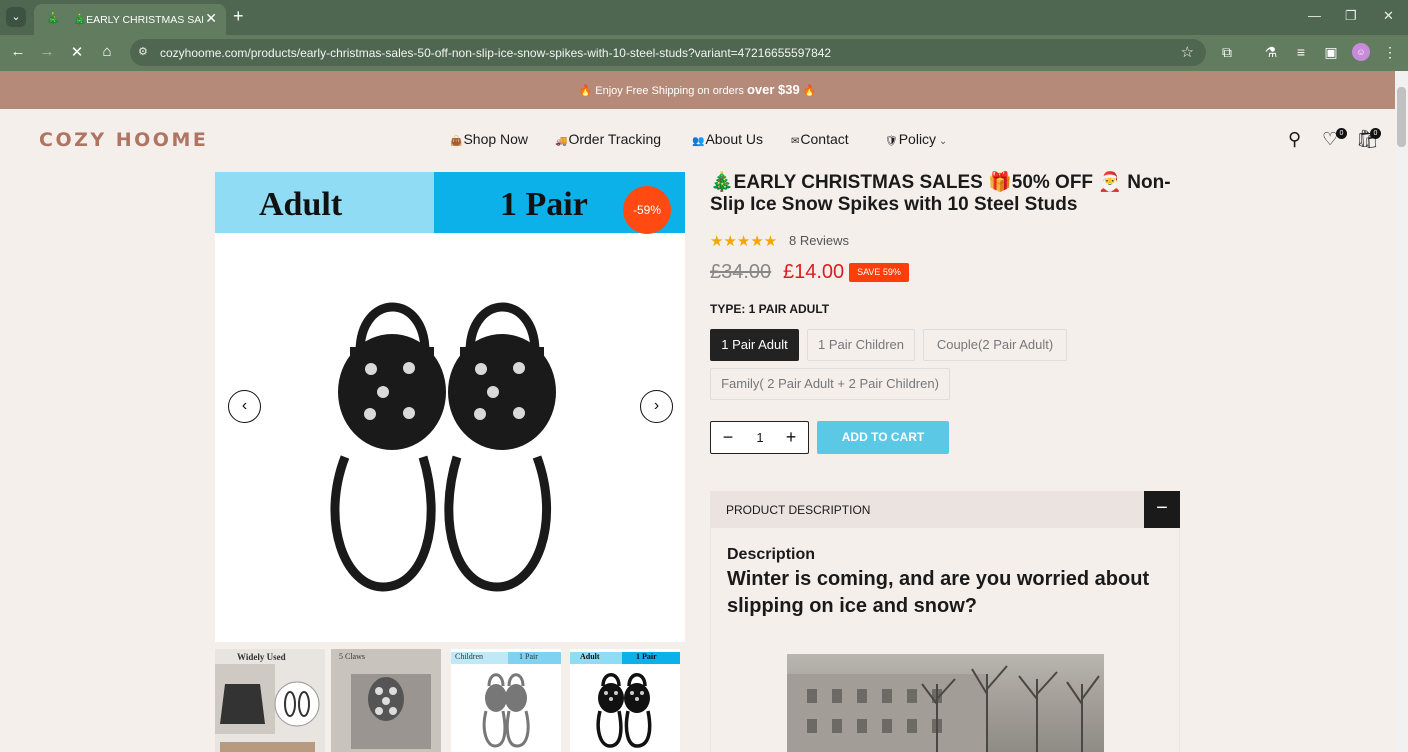  I want to click on thumb-label: Widely Used, so click(261, 657).